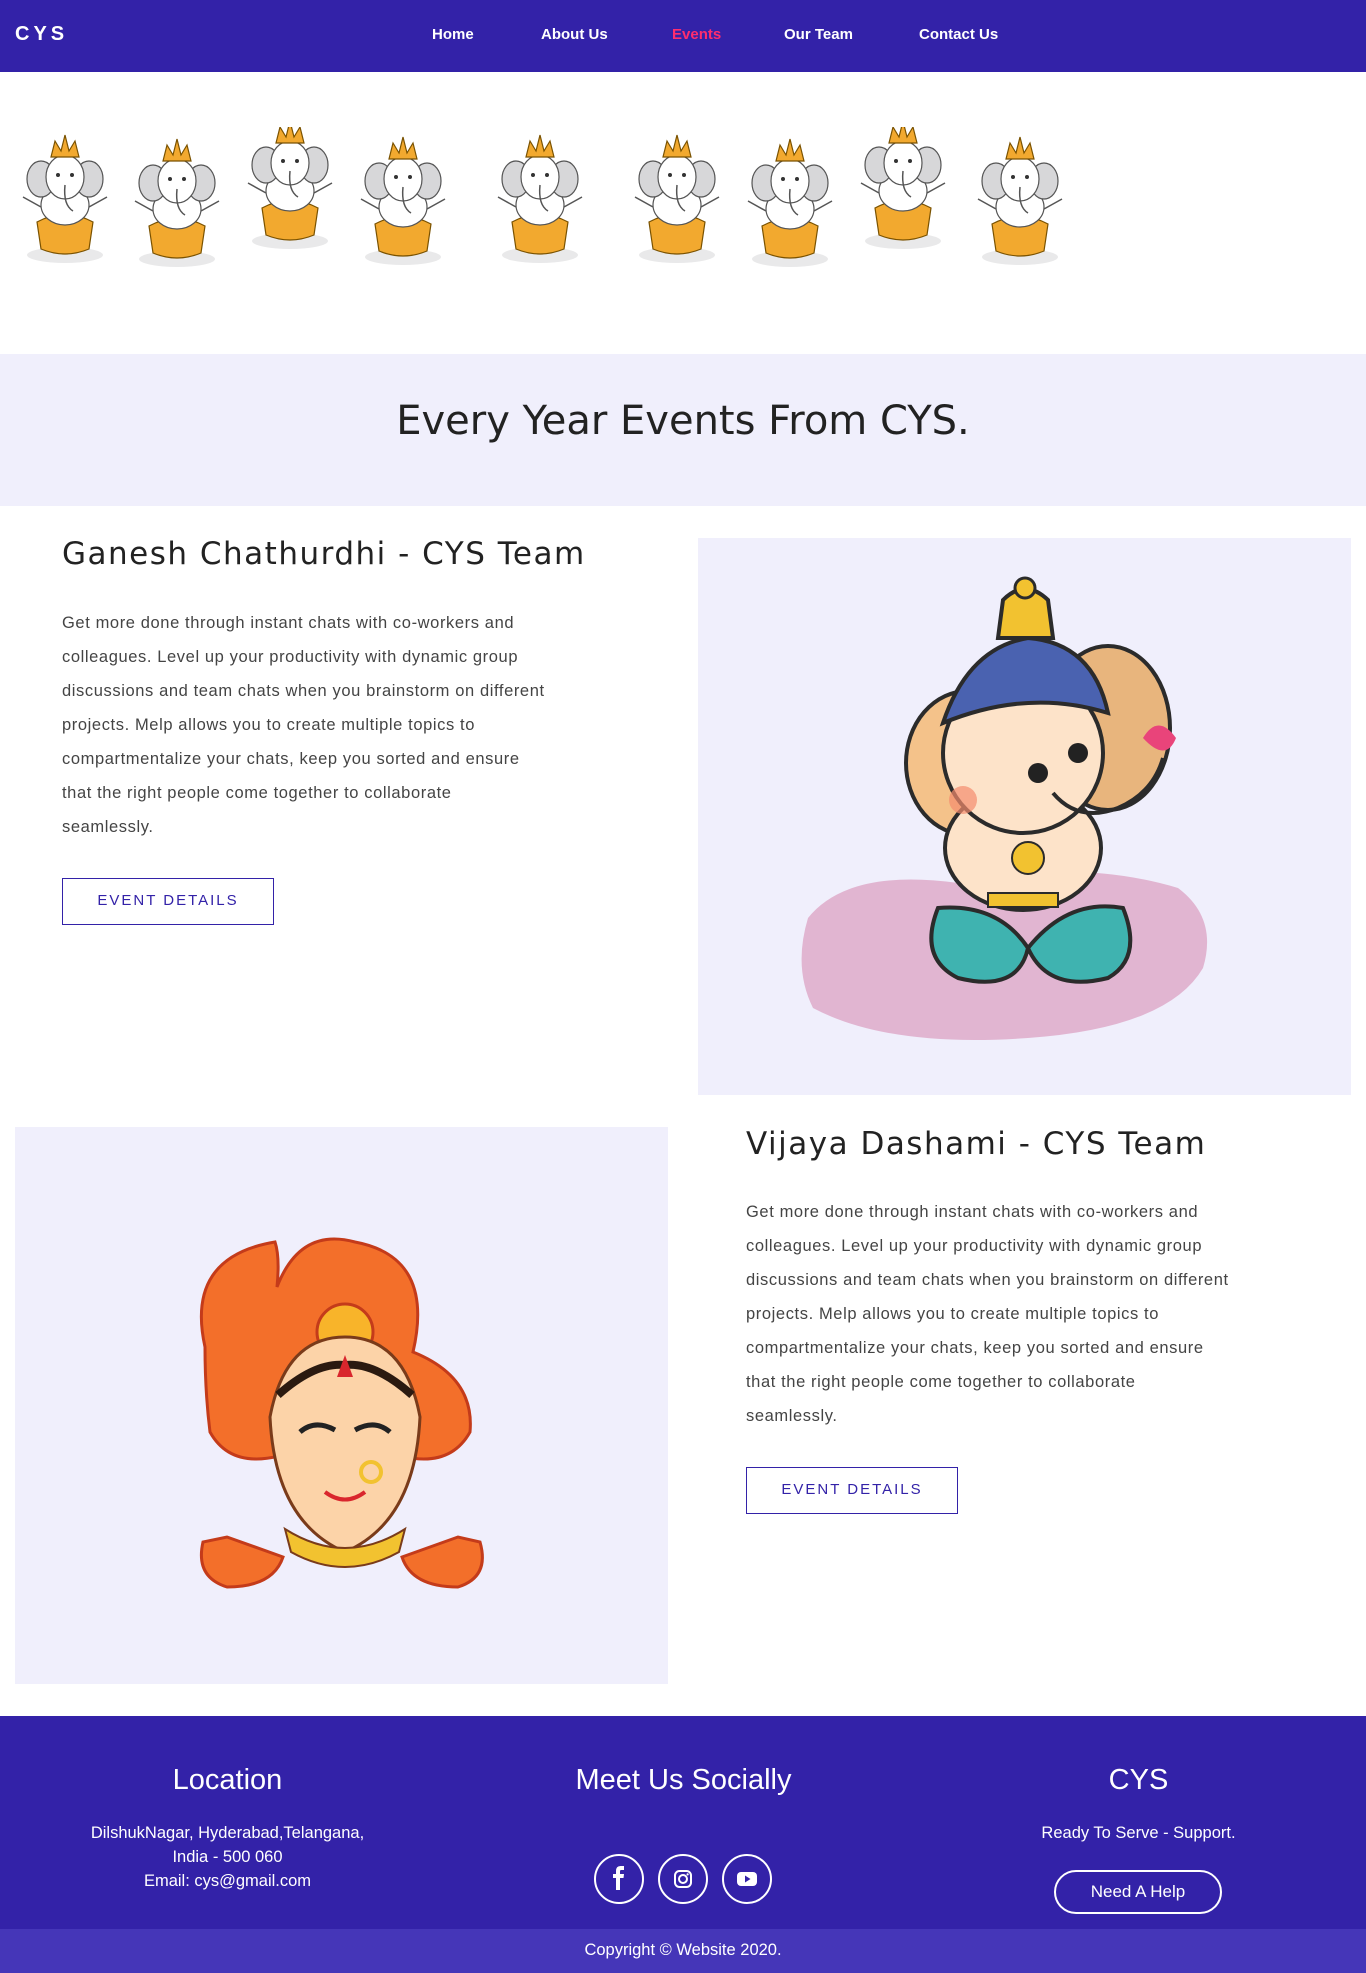 The image size is (1366, 1973). Describe the element at coordinates (453, 34) in the screenshot. I see `nav-link-home: Home` at that location.